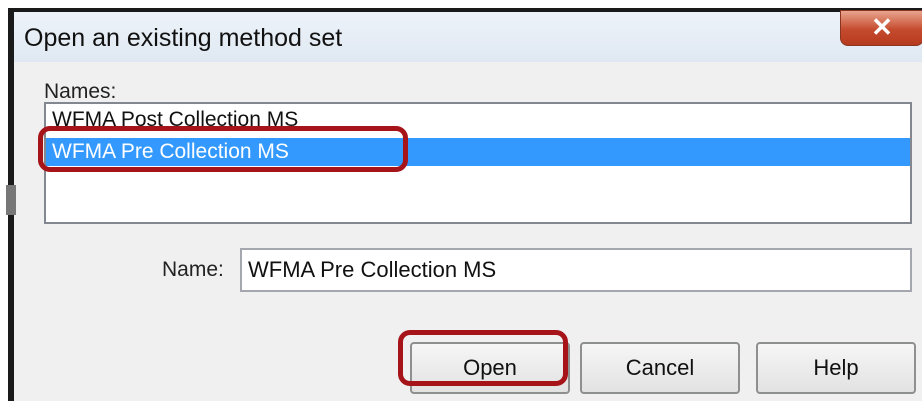 Image resolution: width=922 pixels, height=401 pixels. What do you see at coordinates (80, 91) in the screenshot?
I see `names-label: Names:` at bounding box center [80, 91].